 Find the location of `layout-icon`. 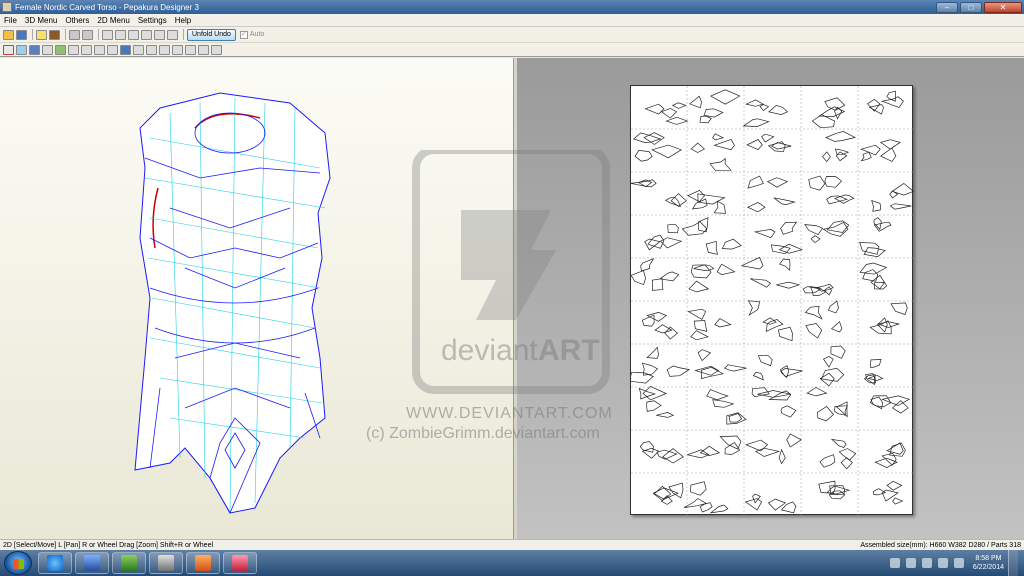

layout-icon is located at coordinates (125, 49).